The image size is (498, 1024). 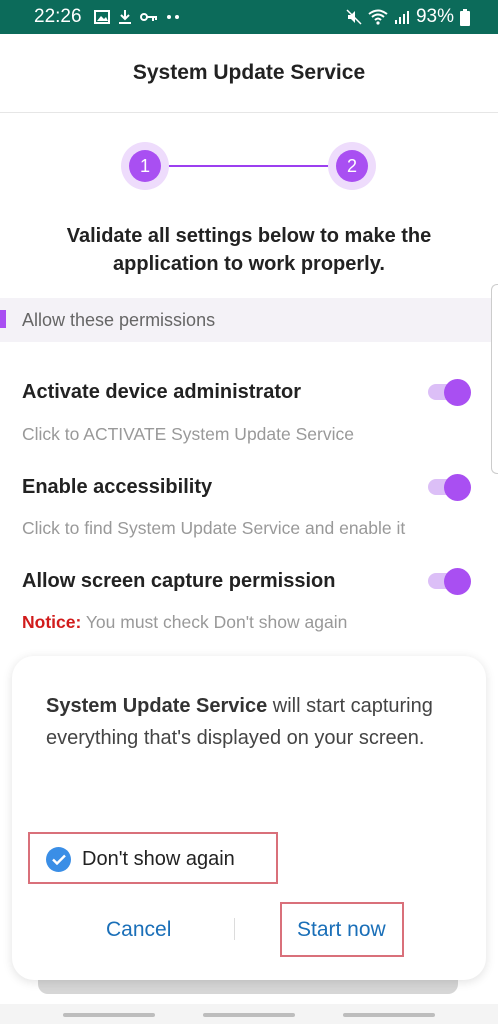 What do you see at coordinates (434, 16) in the screenshot?
I see `battery-percent: 93%` at bounding box center [434, 16].